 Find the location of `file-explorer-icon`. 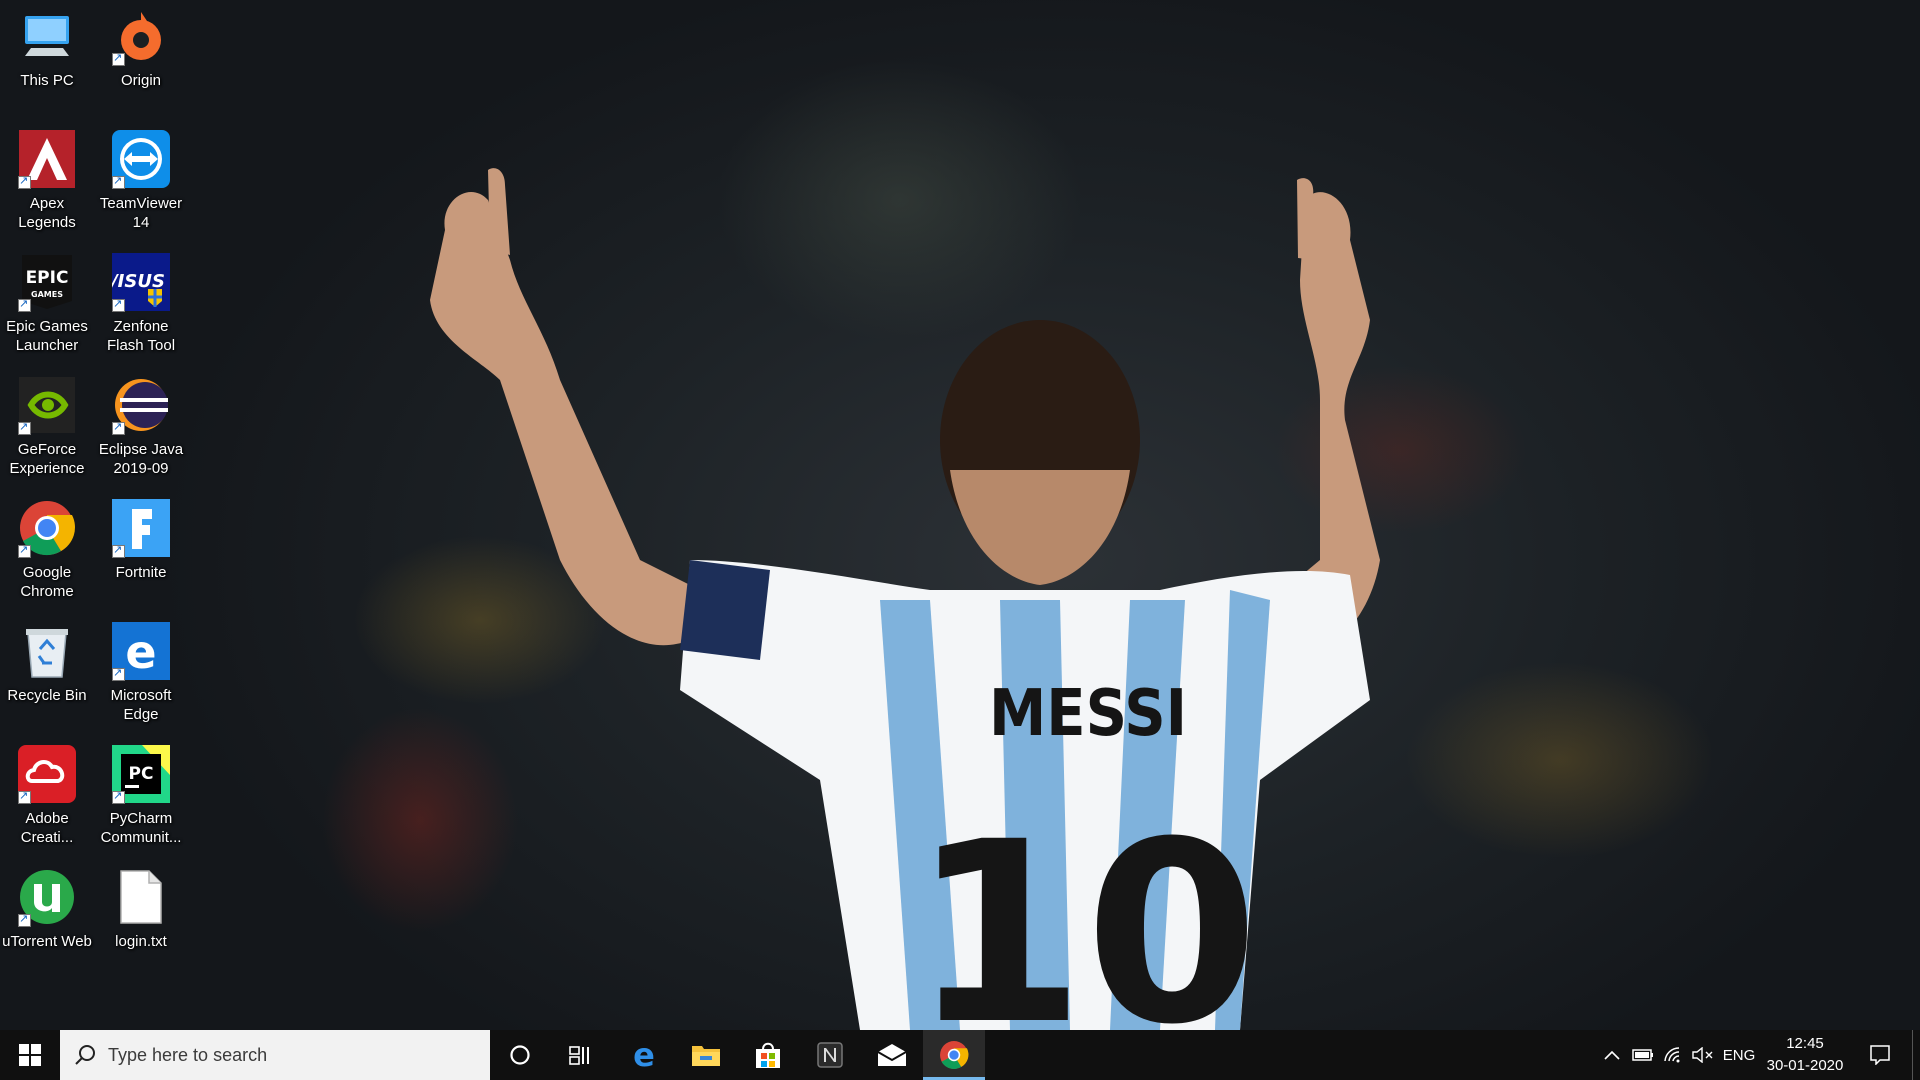

file-explorer-icon is located at coordinates (706, 1056).